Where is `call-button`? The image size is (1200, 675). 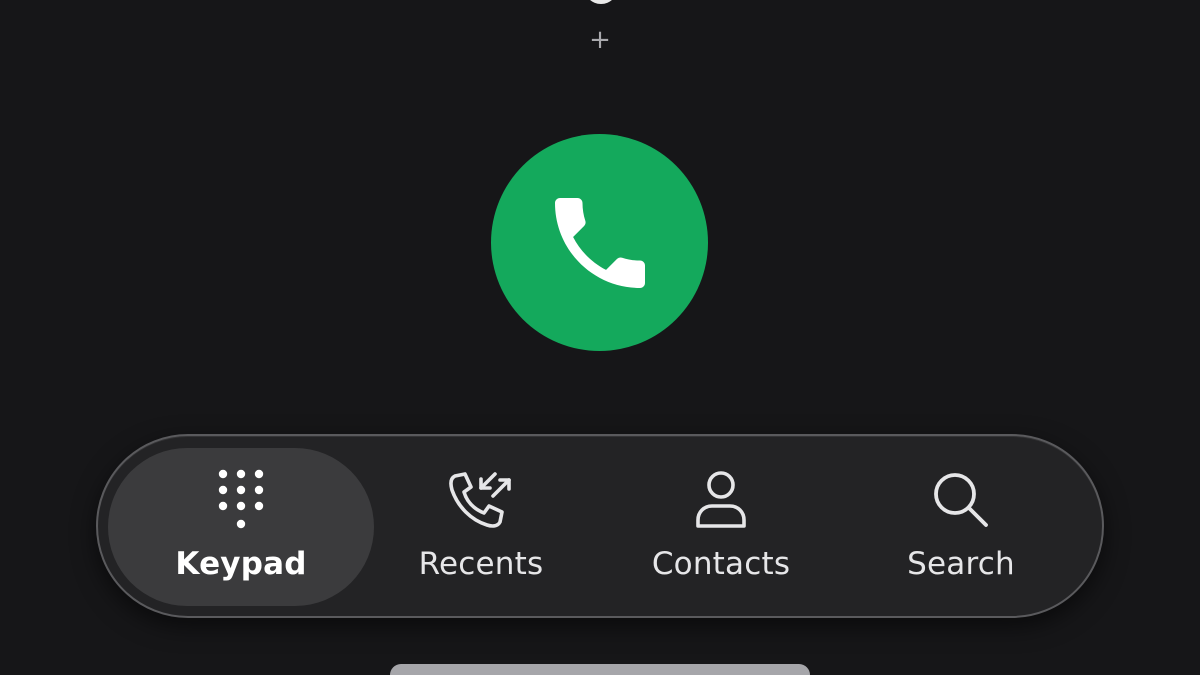
call-button is located at coordinates (599, 242).